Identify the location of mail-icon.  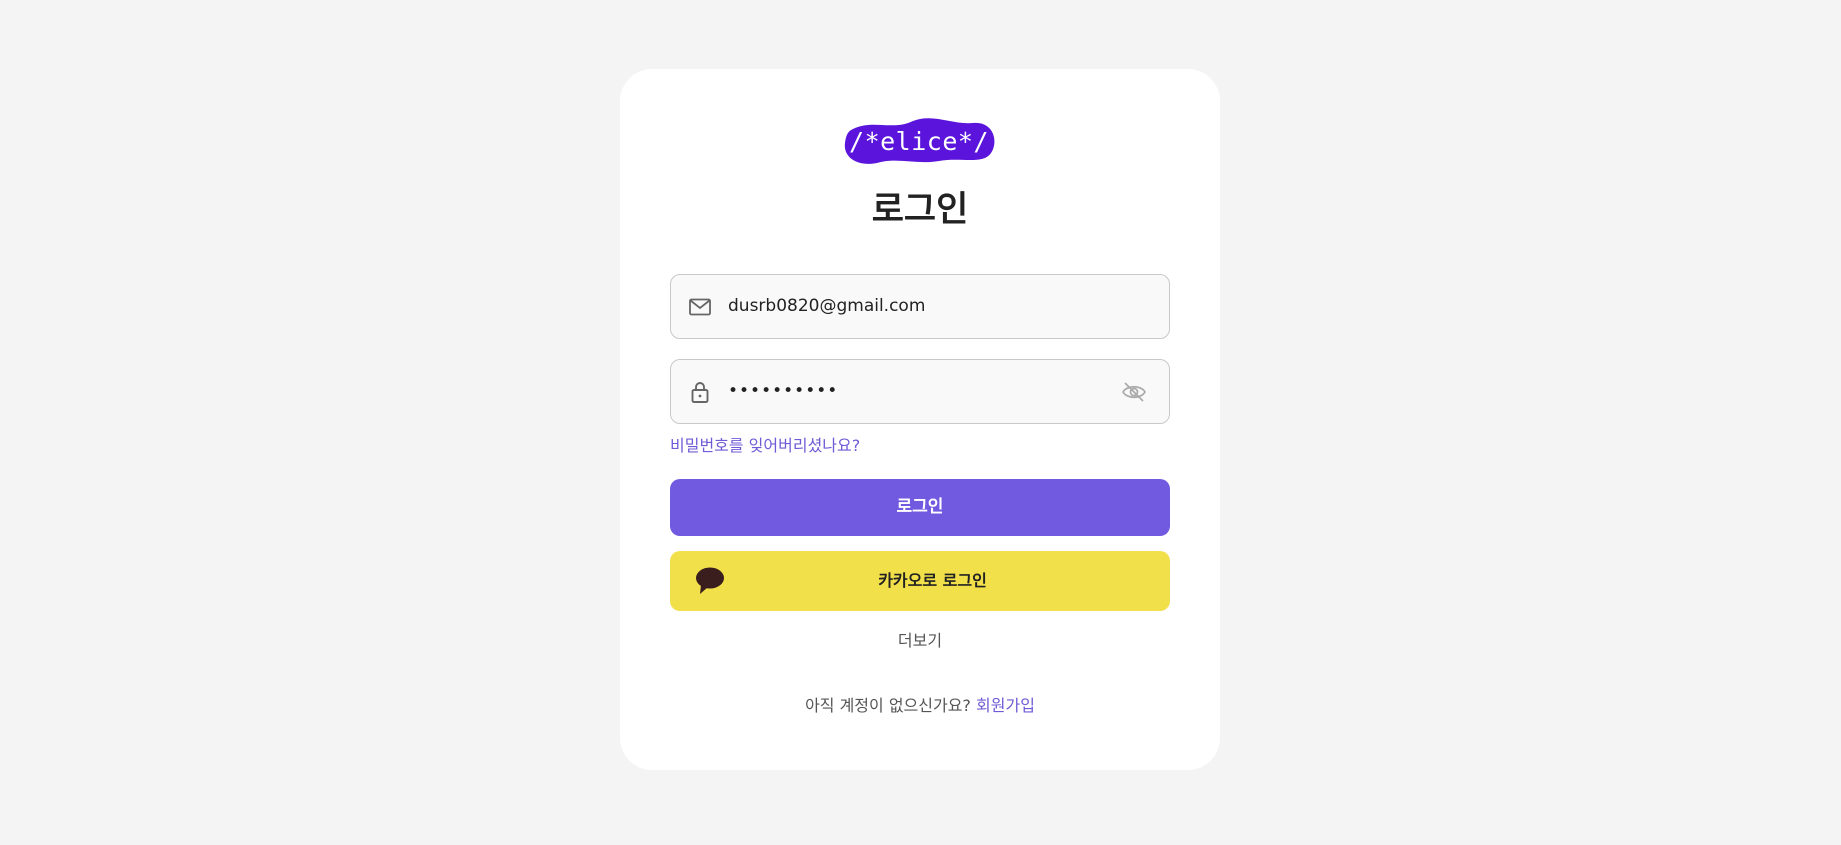
(700, 307).